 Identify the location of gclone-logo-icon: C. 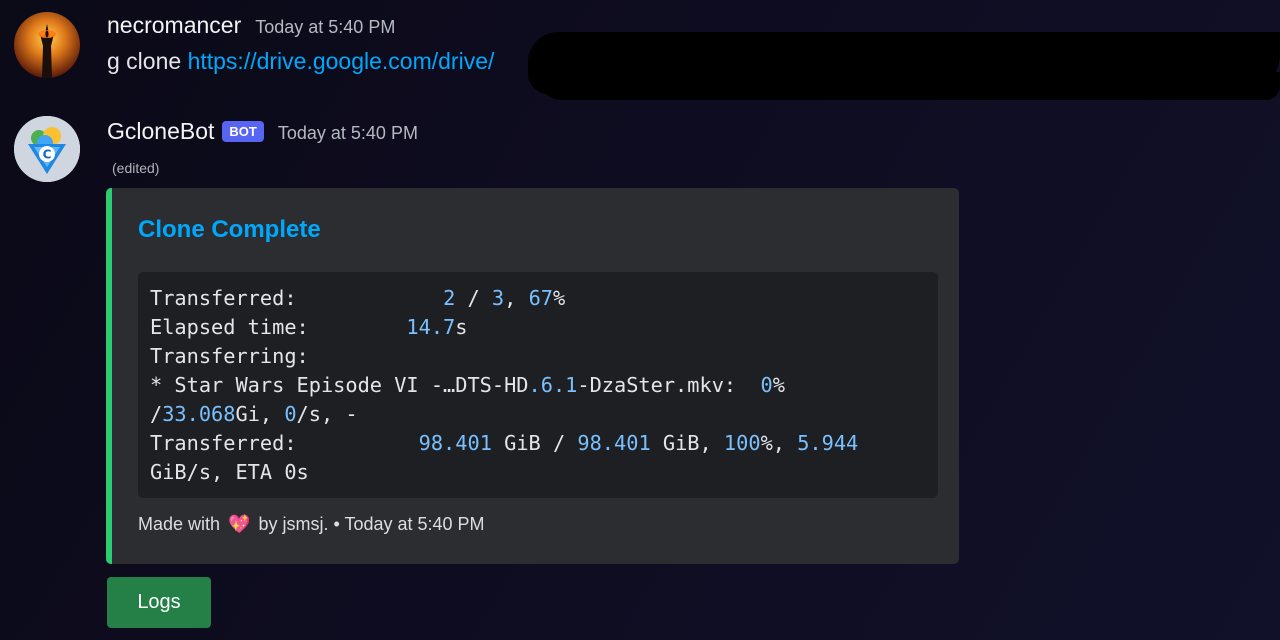
(47, 149).